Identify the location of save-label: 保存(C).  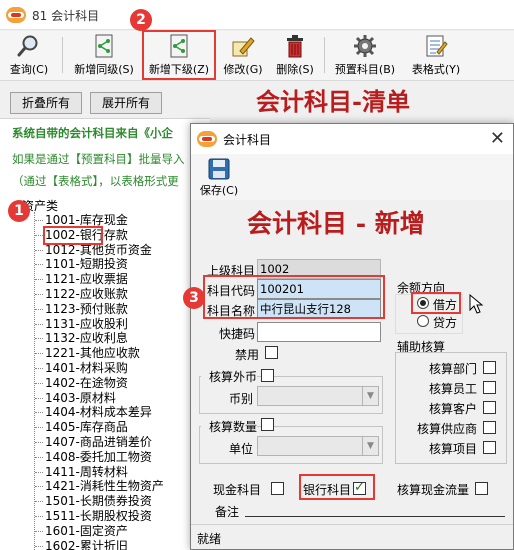
(219, 190).